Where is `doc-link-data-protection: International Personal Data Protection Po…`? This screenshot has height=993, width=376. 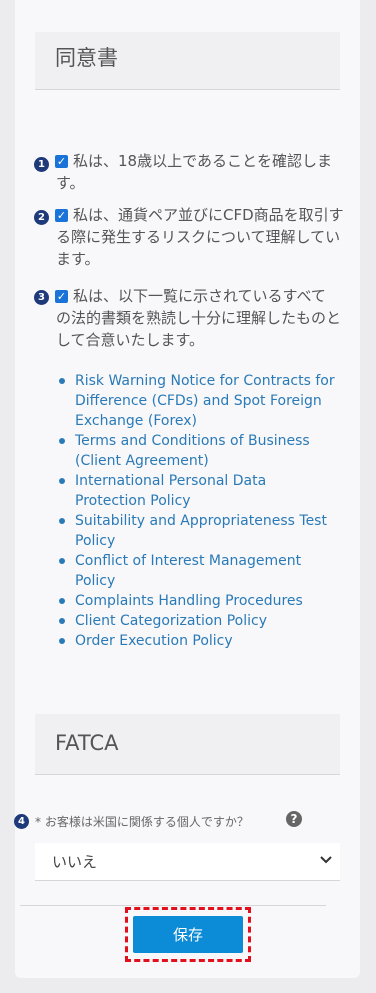
doc-link-data-protection: International Personal Data Protection Po… is located at coordinates (203, 491).